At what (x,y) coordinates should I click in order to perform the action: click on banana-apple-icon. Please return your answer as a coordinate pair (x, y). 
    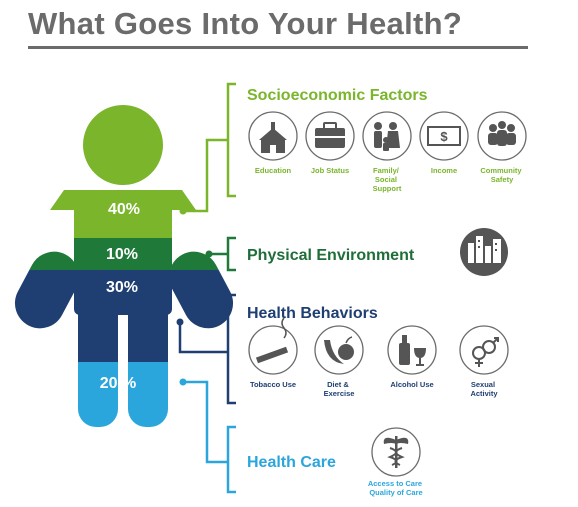
    Looking at the image, I should click on (339, 350).